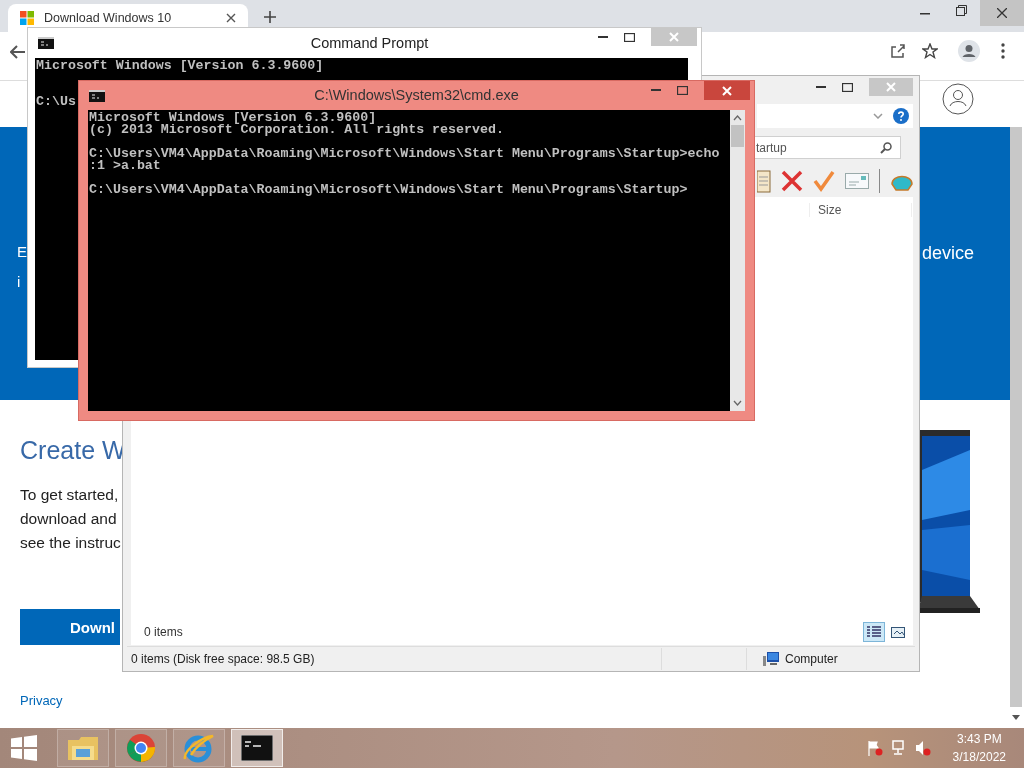 The image size is (1024, 768). What do you see at coordinates (223, 659) in the screenshot?
I see `status-text: 0 items (Disk free space: 98.5 GB)` at bounding box center [223, 659].